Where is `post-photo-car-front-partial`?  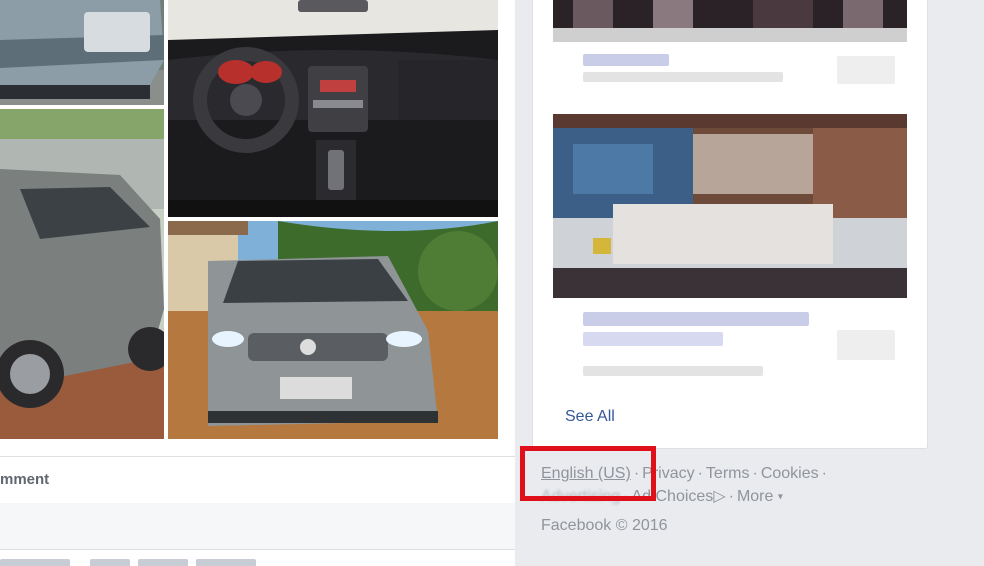
post-photo-car-front-partial is located at coordinates (82, 52).